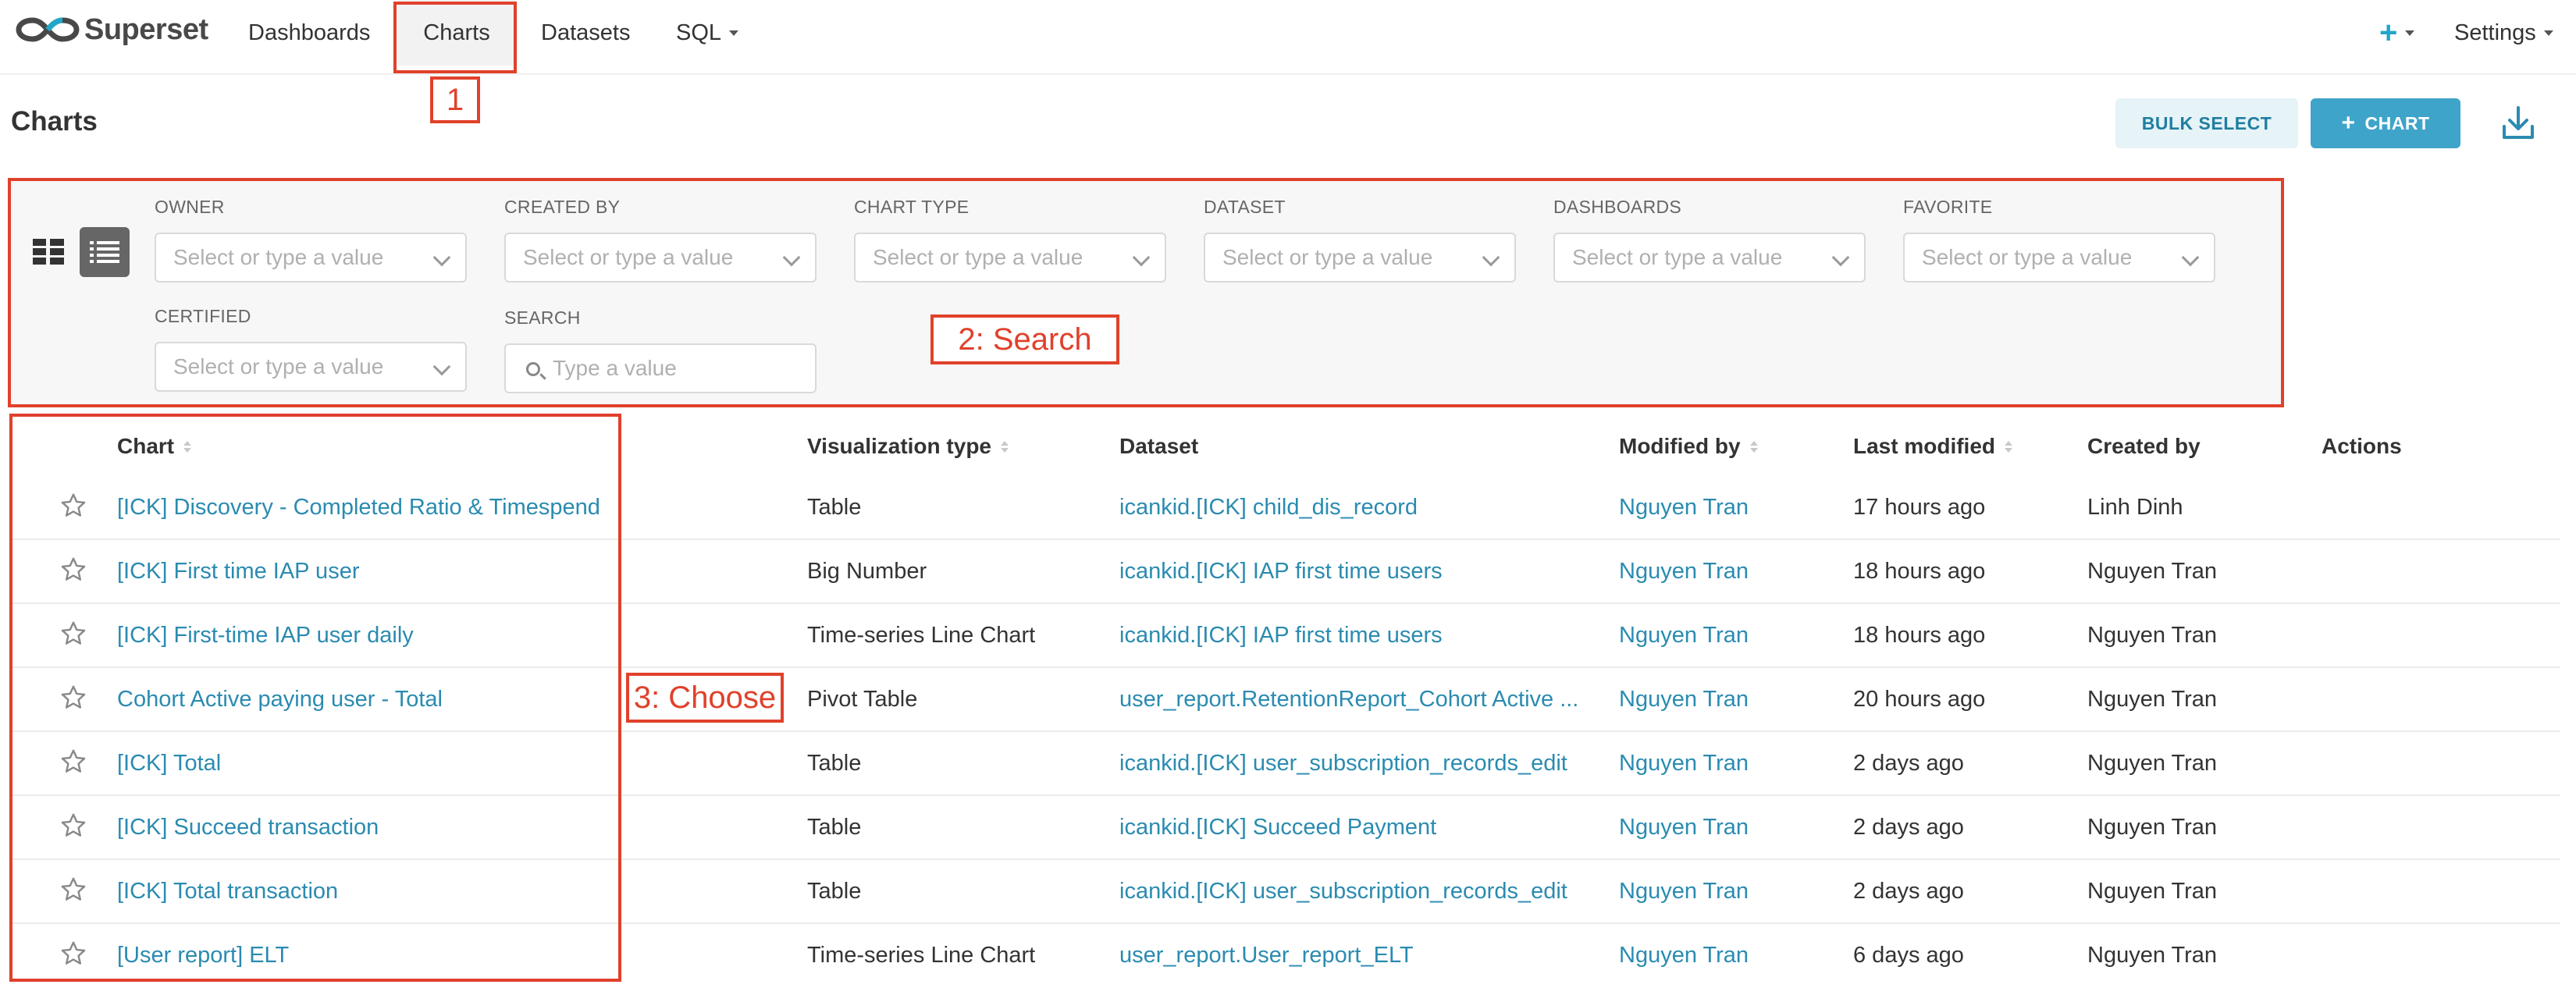 The height and width of the screenshot is (988, 2576). I want to click on chart-name-link: [ICK] First-time IAP user daily, so click(370, 636).